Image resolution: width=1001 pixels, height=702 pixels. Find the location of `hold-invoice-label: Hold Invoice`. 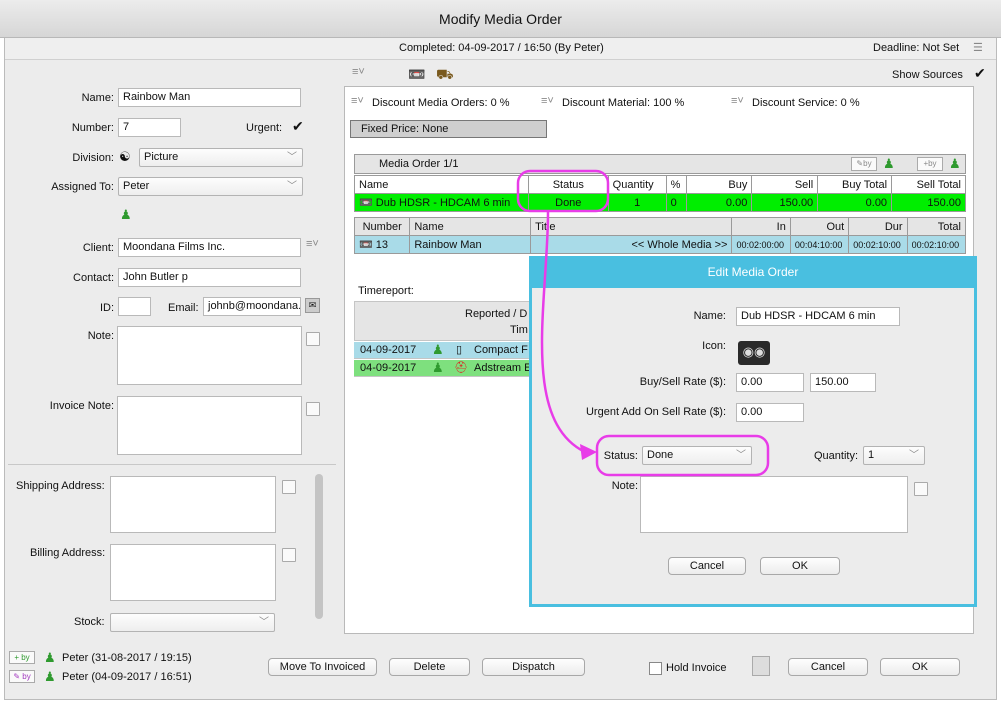

hold-invoice-label: Hold Invoice is located at coordinates (696, 668).